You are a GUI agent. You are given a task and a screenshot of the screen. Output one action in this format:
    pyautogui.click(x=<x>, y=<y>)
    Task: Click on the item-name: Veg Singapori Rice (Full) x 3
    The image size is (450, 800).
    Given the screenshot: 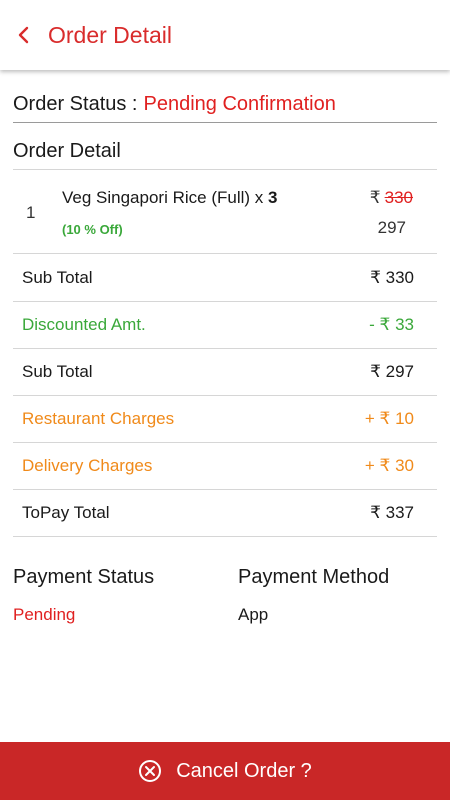 What is the action you would take?
    pyautogui.click(x=169, y=198)
    